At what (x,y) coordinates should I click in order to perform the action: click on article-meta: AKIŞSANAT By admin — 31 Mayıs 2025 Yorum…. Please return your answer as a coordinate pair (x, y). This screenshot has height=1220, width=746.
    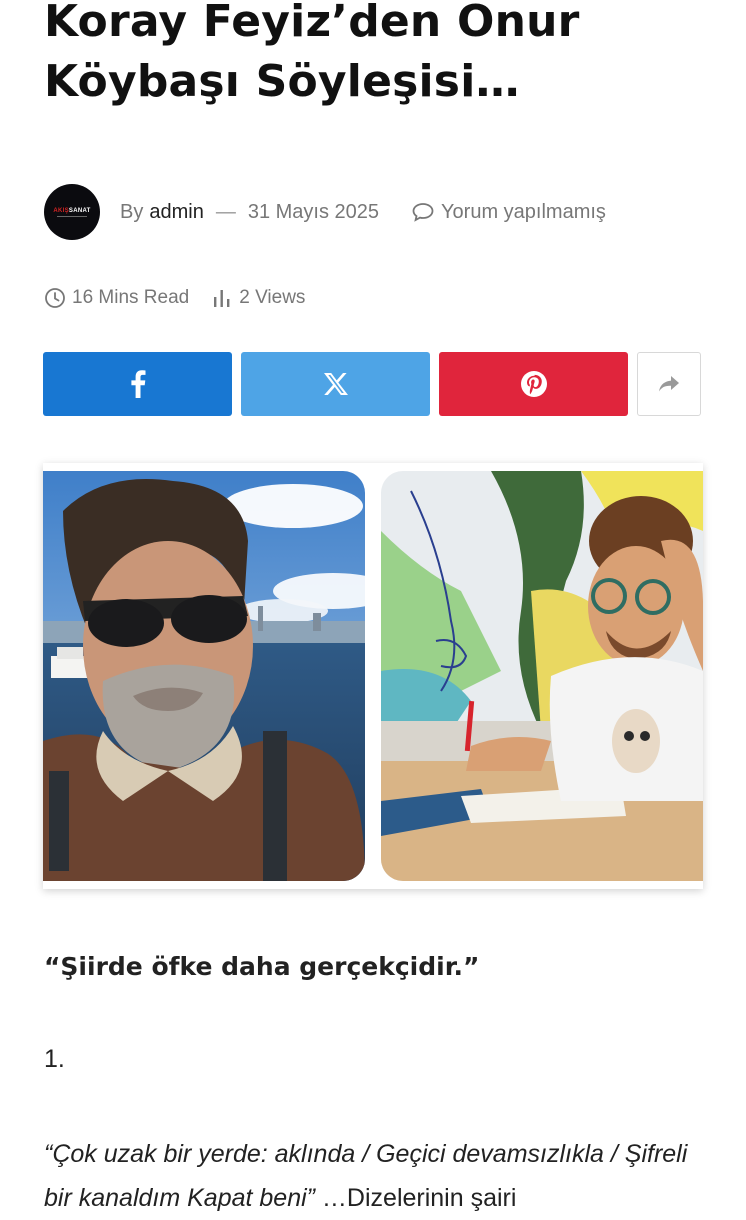
    Looking at the image, I should click on (374, 212).